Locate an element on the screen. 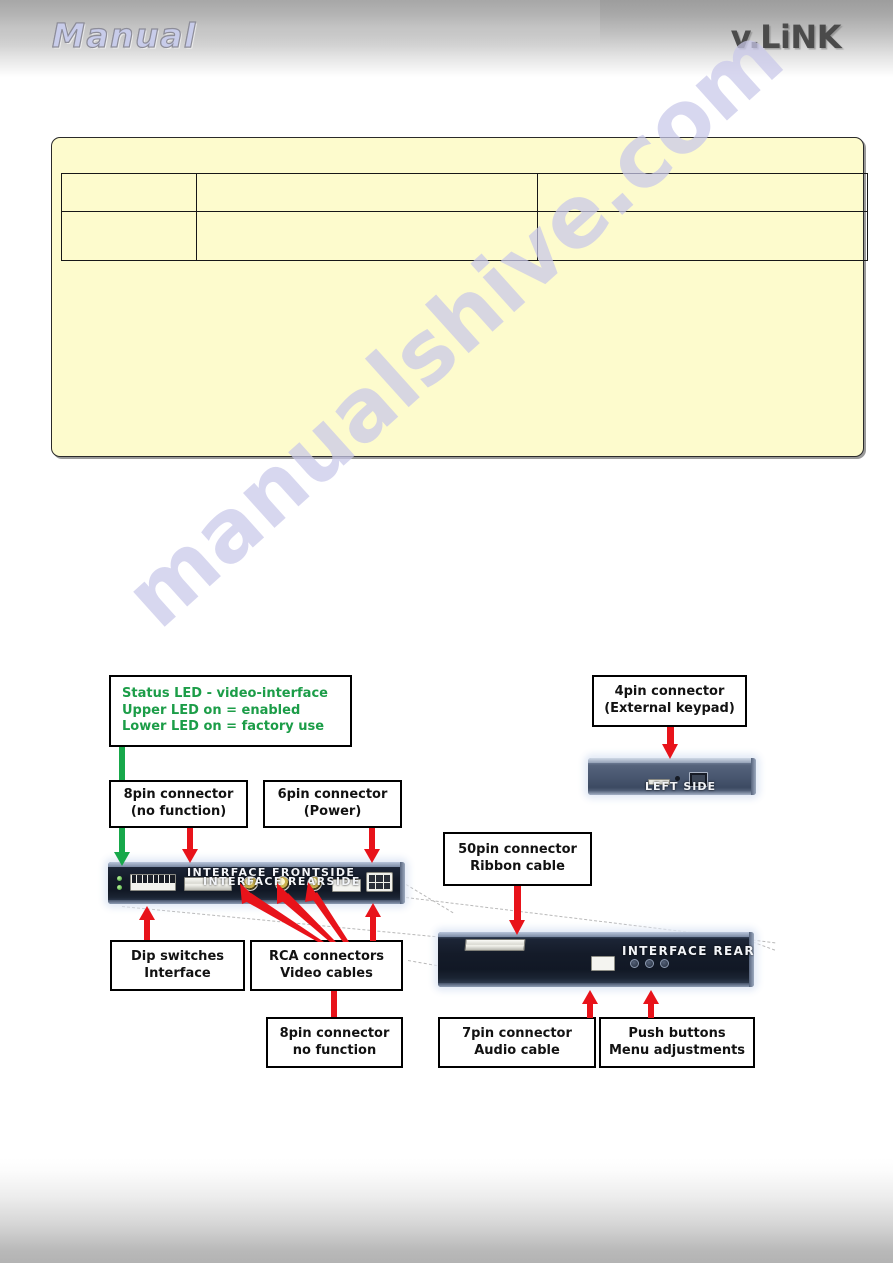  pin4-keypad-line1: 4pin connector is located at coordinates (669, 692).